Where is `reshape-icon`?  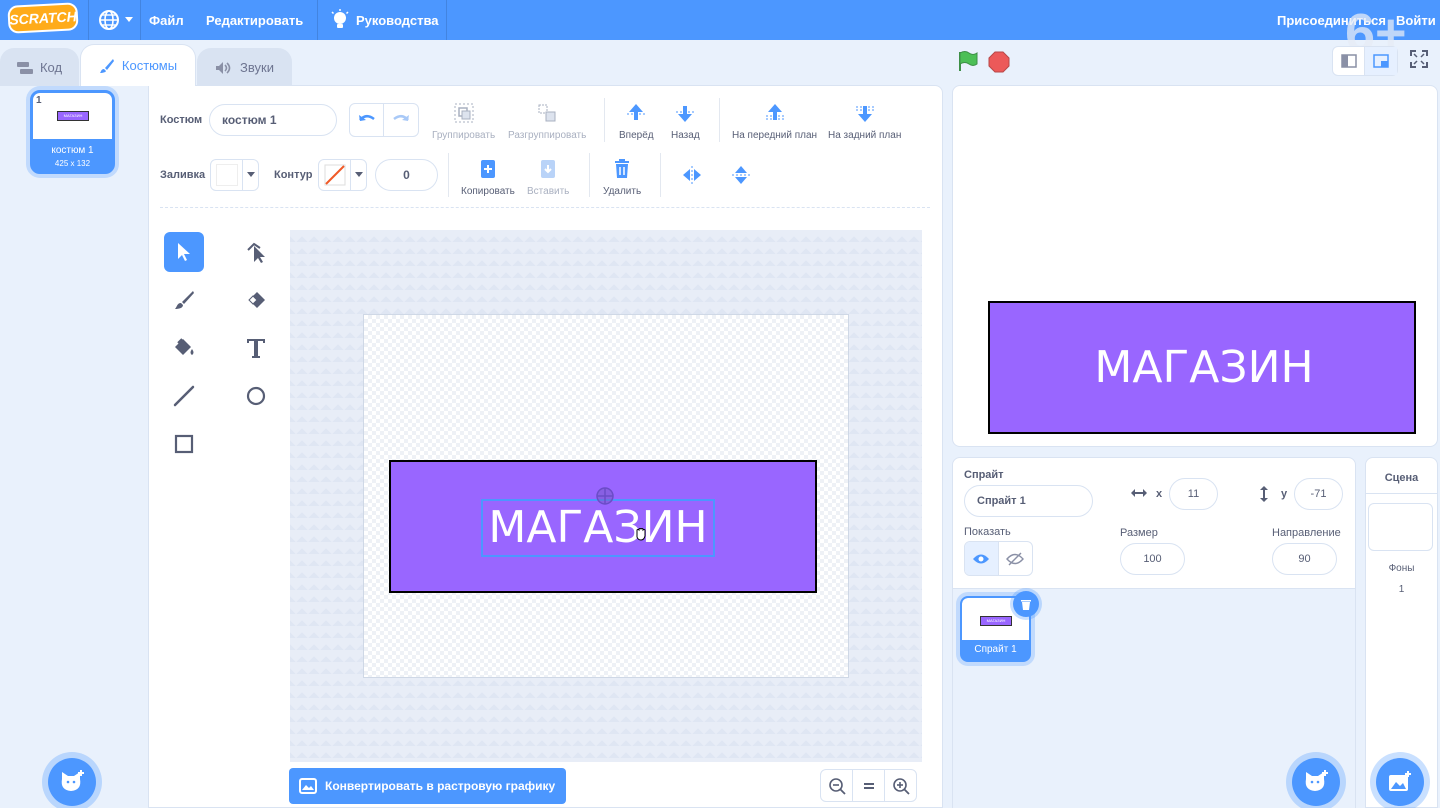 reshape-icon is located at coordinates (256, 252).